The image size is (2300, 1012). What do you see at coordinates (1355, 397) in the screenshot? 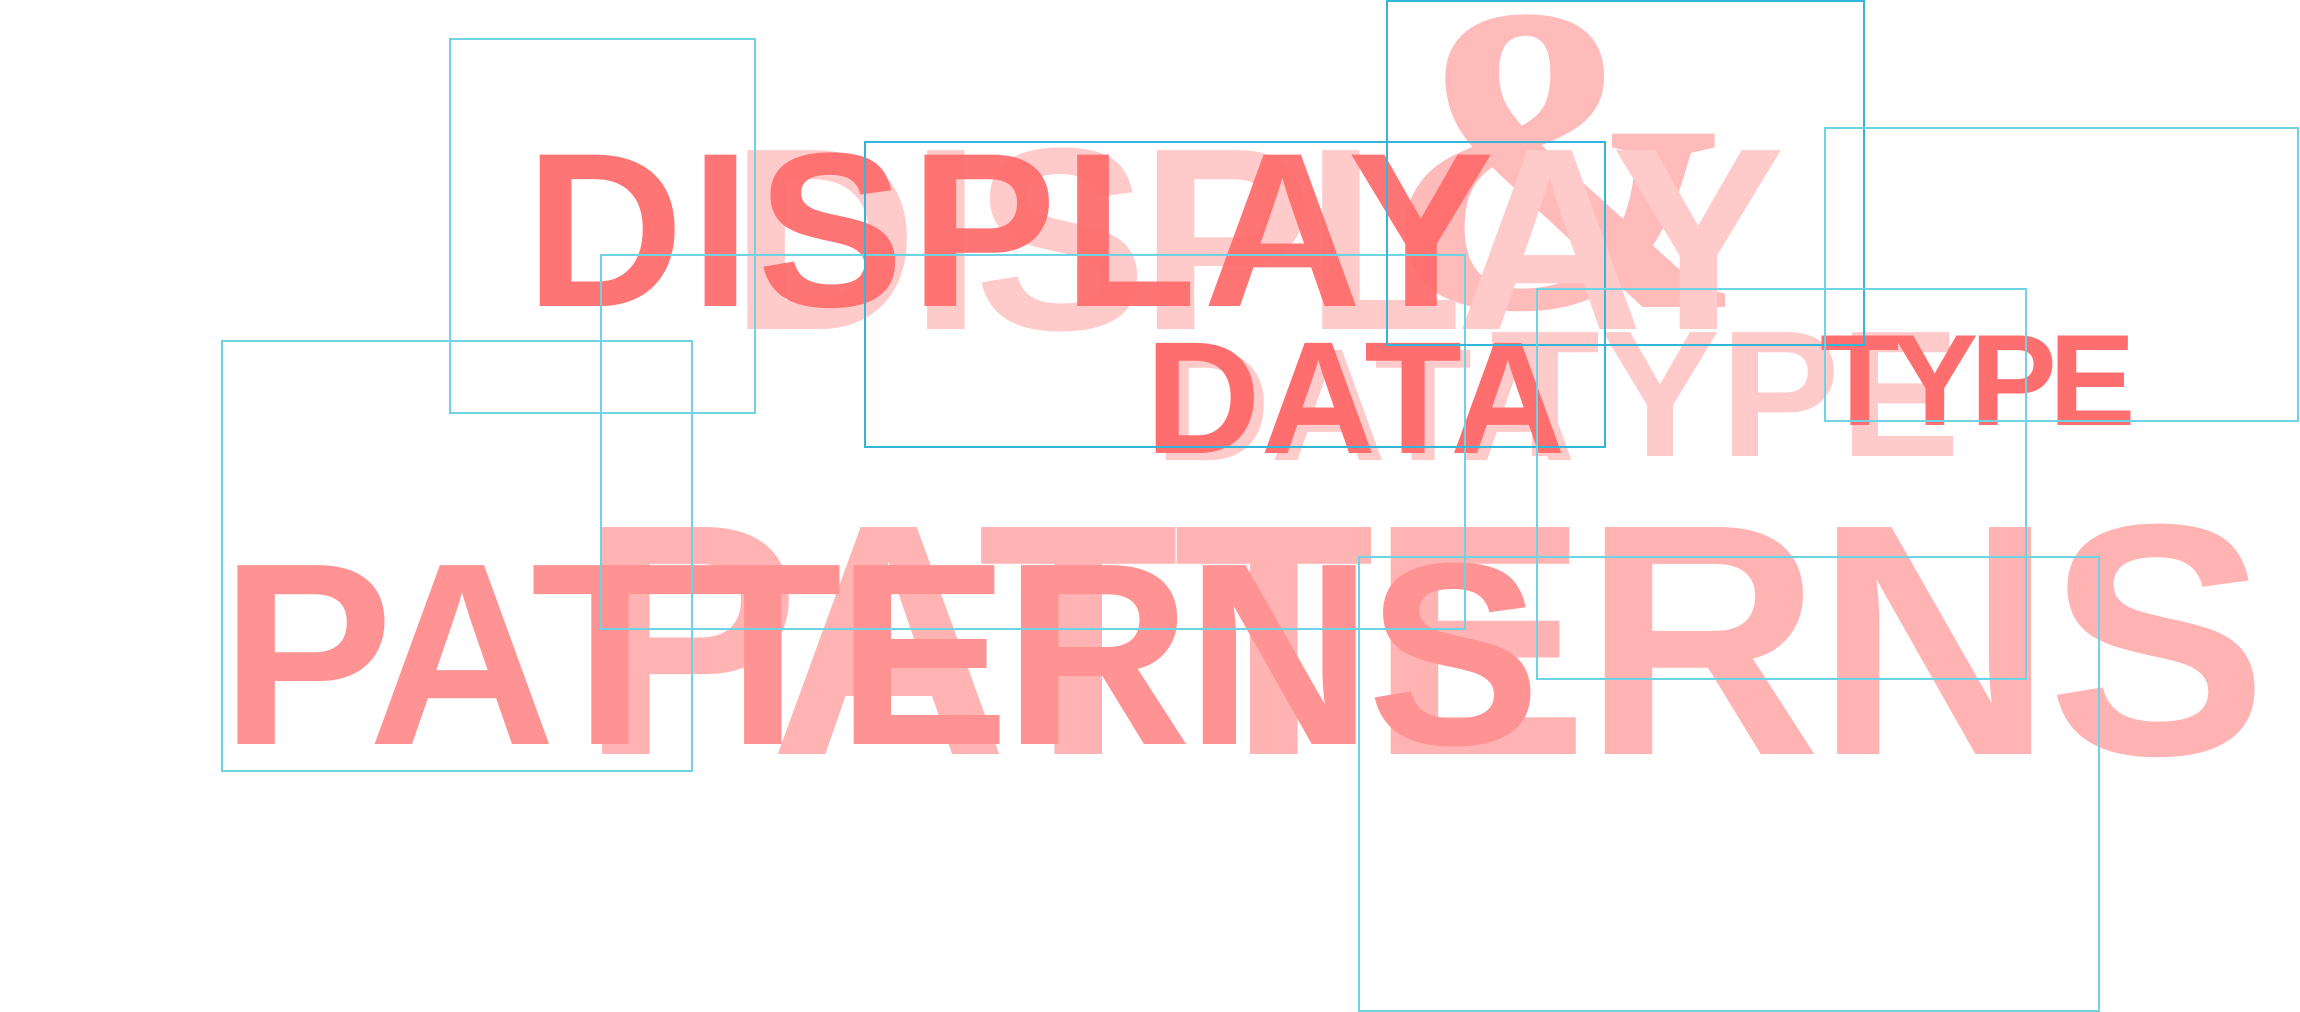
I see `data-word: DATA` at bounding box center [1355, 397].